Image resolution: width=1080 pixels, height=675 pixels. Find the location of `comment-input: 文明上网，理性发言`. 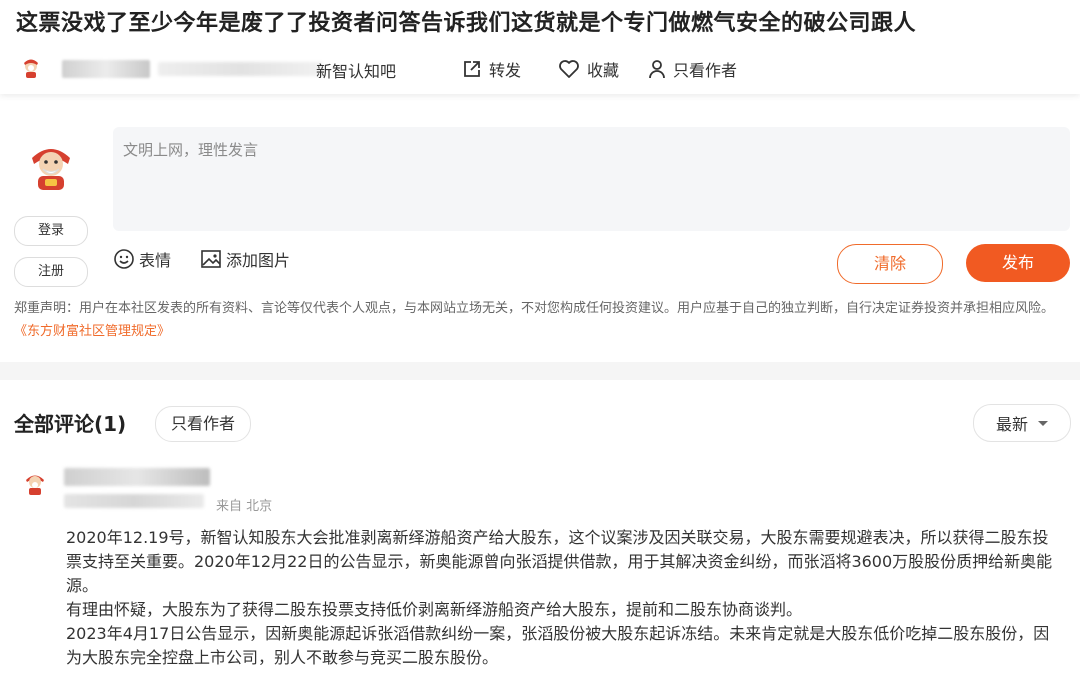

comment-input: 文明上网，理性发言 is located at coordinates (591, 179).